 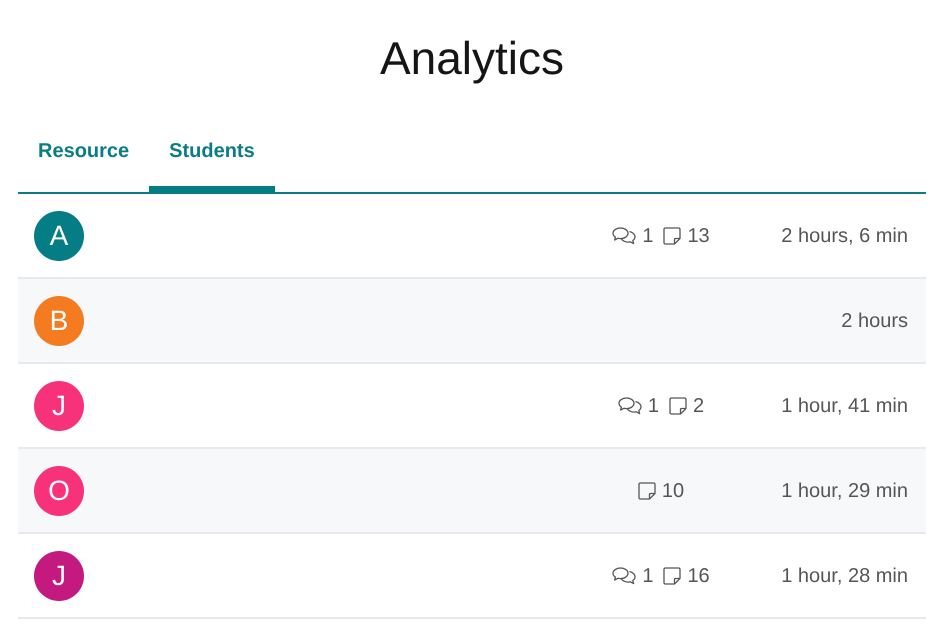 What do you see at coordinates (844, 576) in the screenshot?
I see `time-spent: 1 hour, 28 min` at bounding box center [844, 576].